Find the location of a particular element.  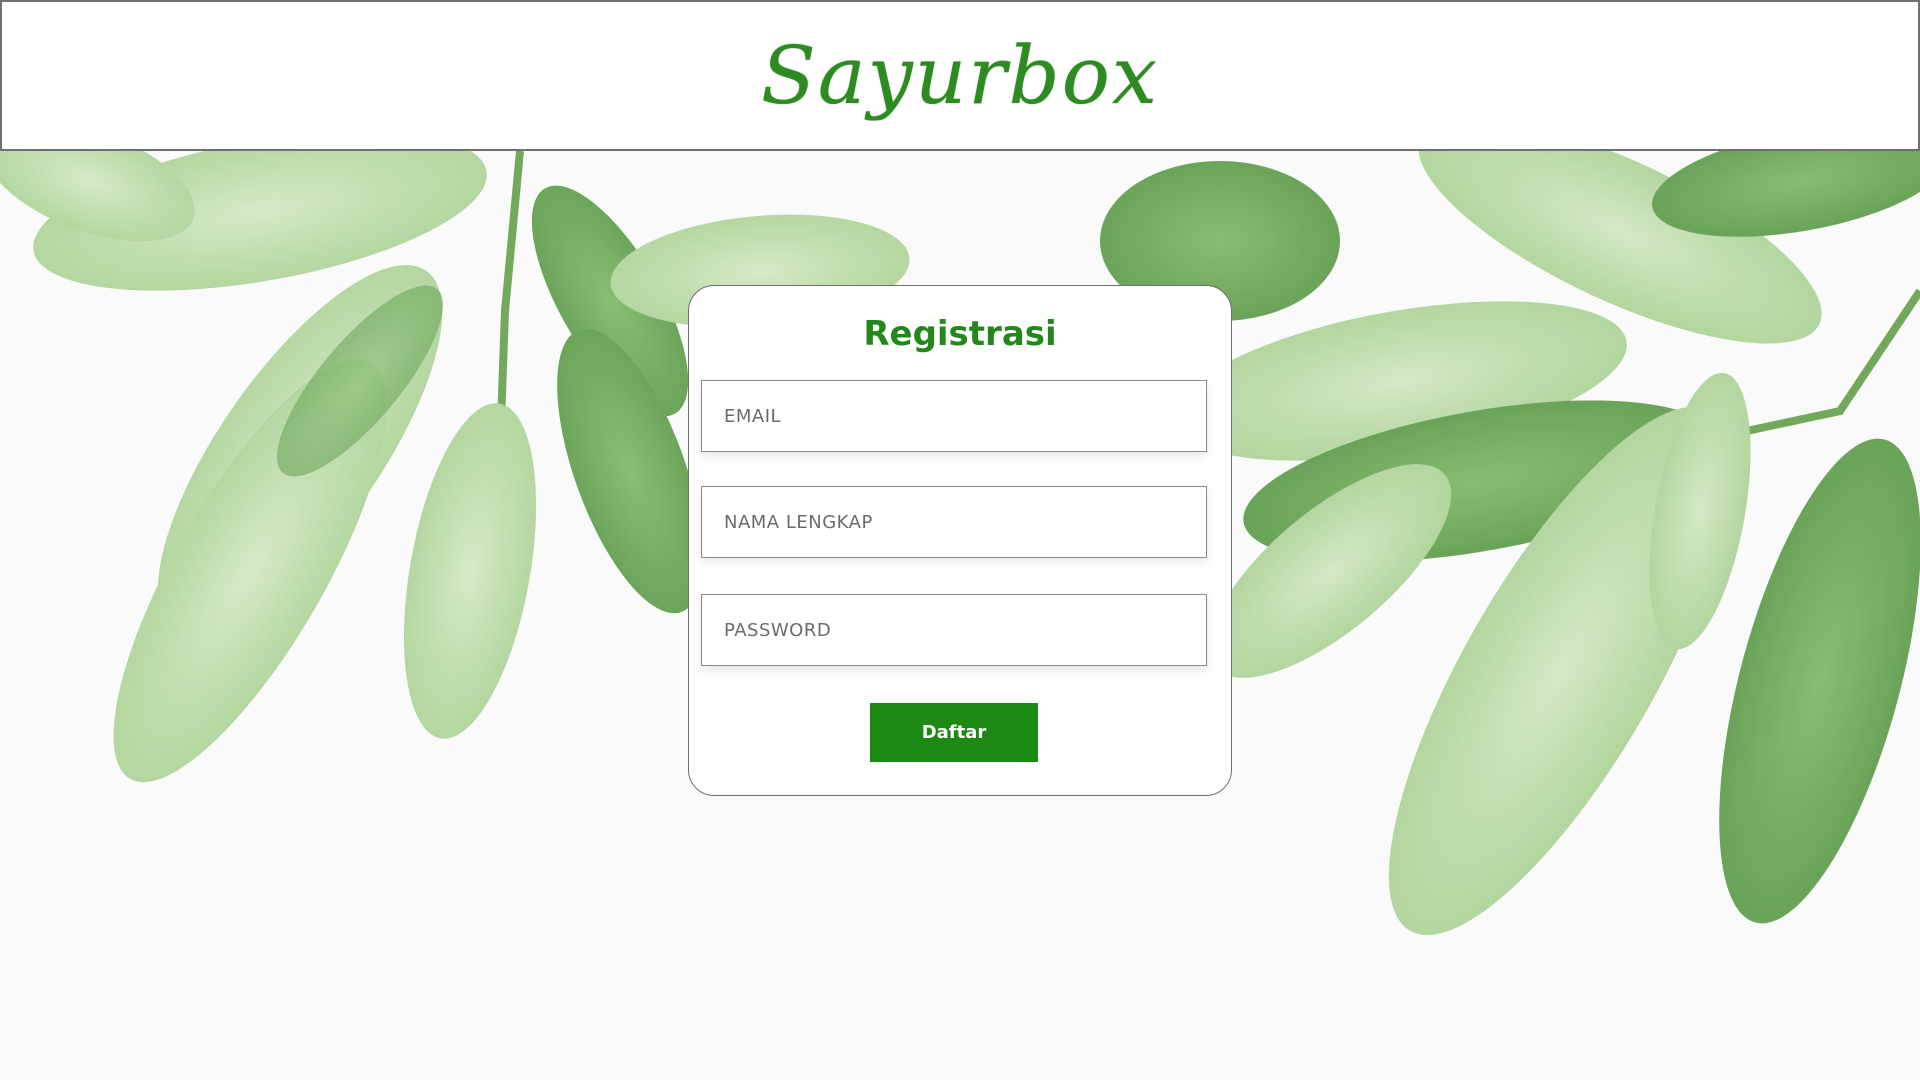

password-field-container is located at coordinates (954, 630).